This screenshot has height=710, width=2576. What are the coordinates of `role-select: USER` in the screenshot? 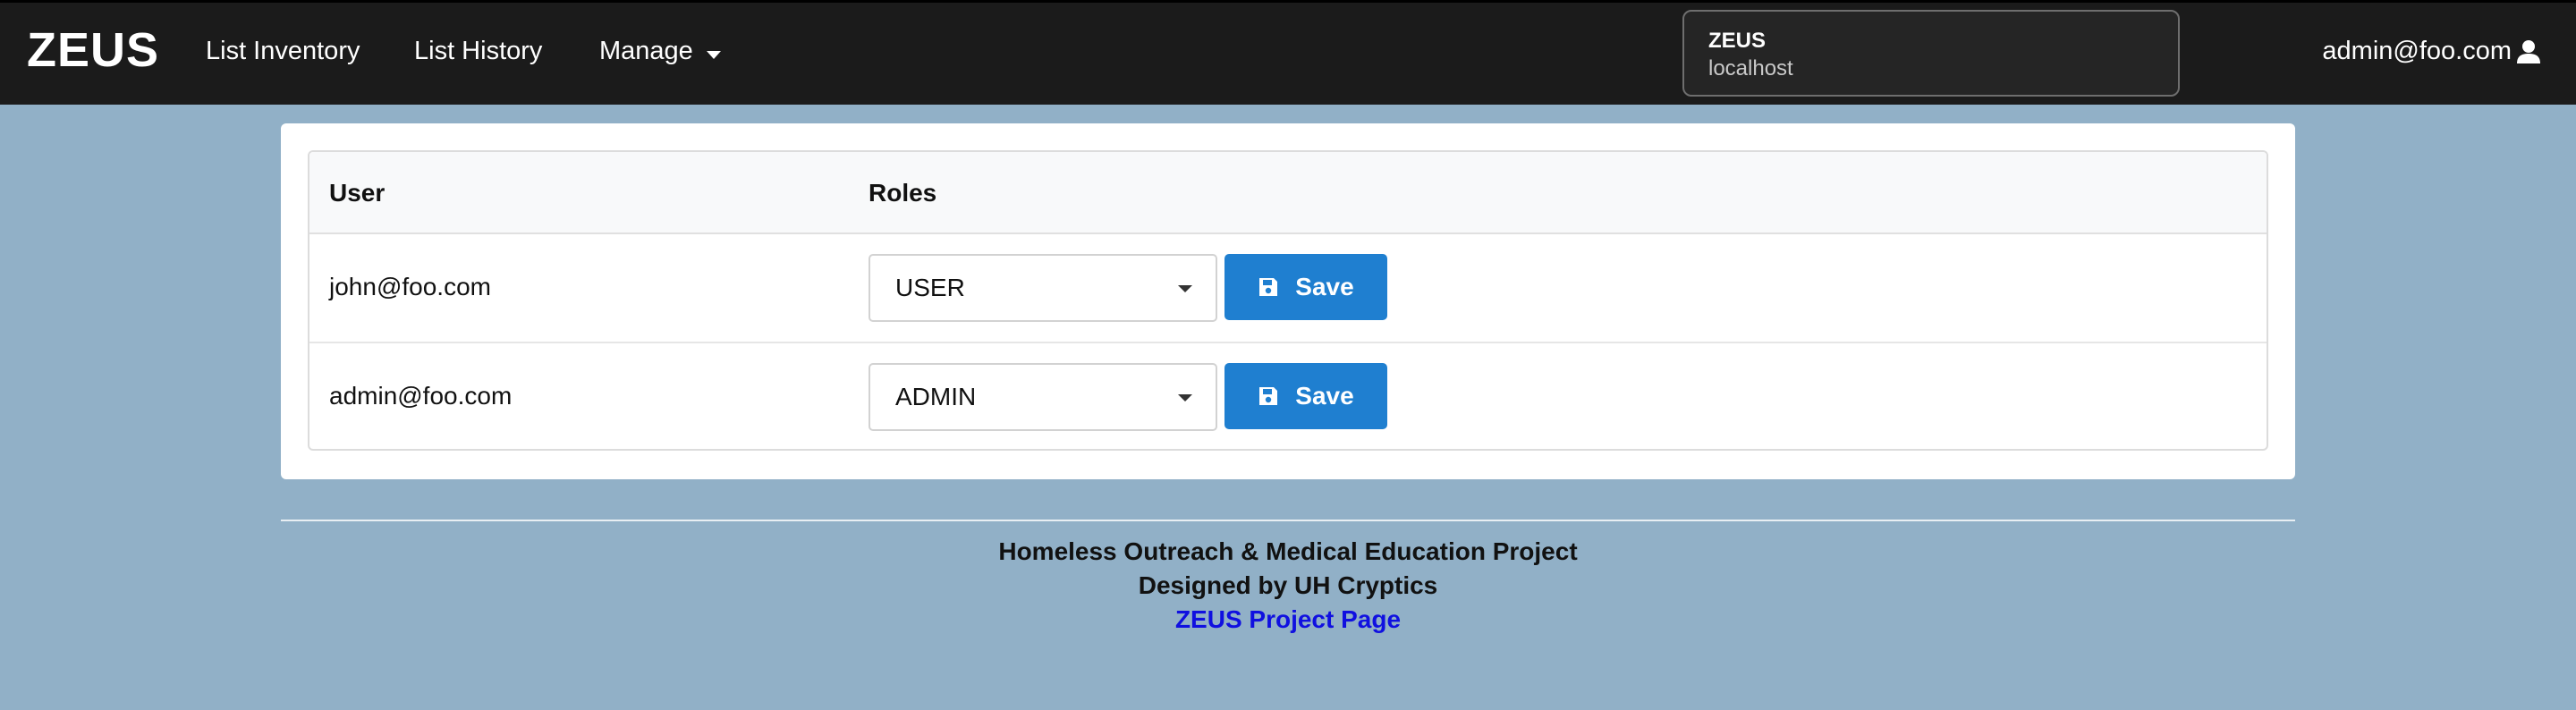 It's located at (1043, 288).